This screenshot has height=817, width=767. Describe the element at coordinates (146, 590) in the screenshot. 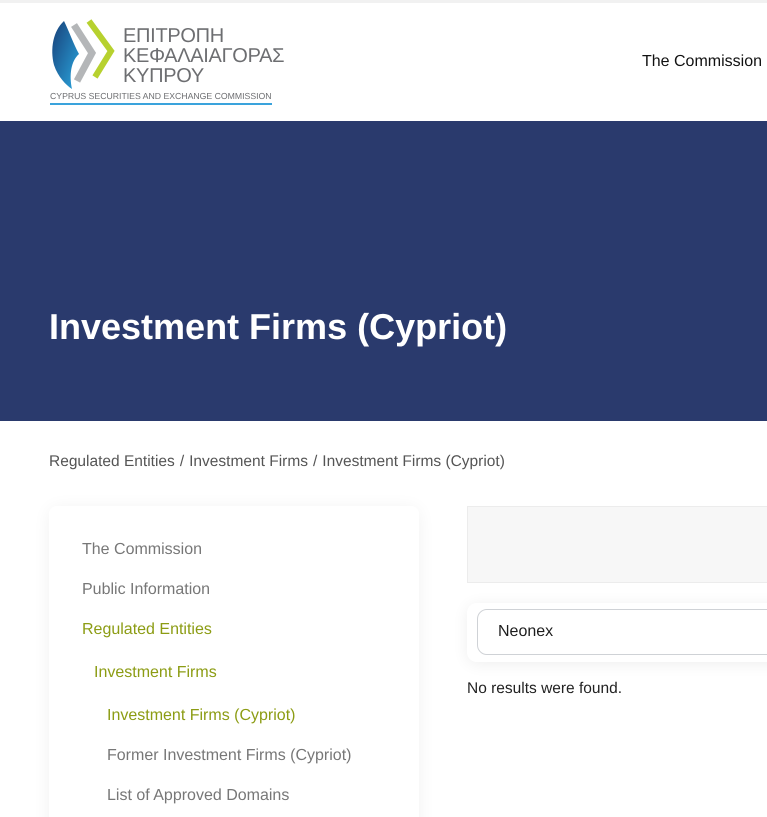

I see `sidebar-link: Public Information` at that location.